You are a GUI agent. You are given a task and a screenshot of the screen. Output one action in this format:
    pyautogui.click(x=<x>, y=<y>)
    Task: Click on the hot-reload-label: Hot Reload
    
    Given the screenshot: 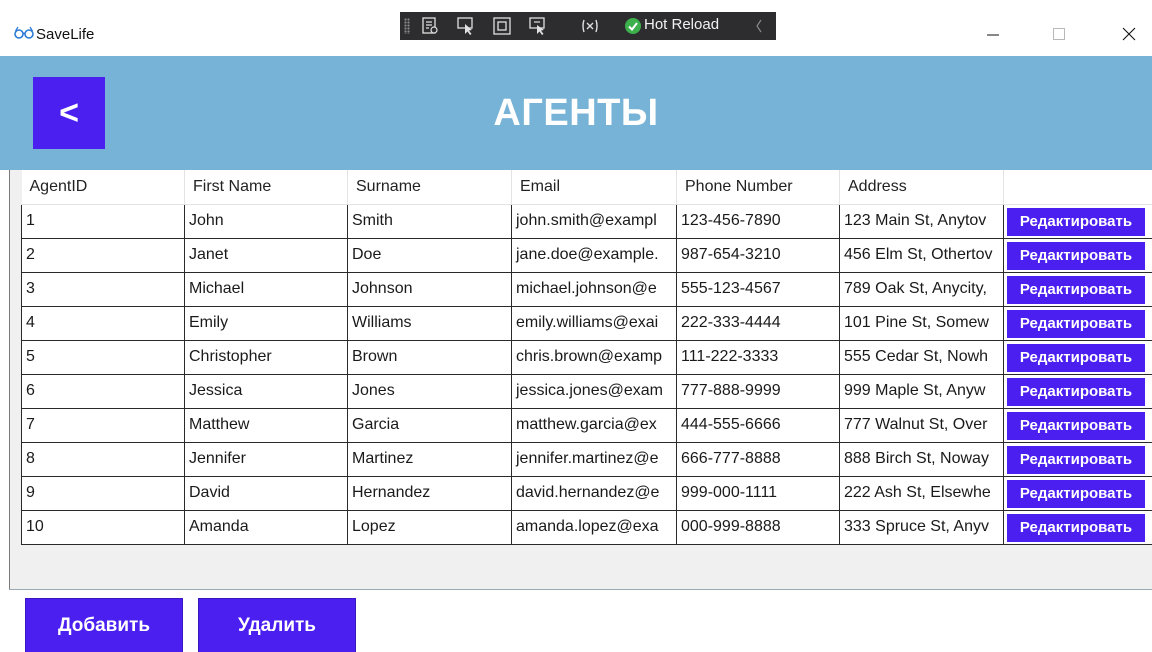 What is the action you would take?
    pyautogui.click(x=681, y=24)
    